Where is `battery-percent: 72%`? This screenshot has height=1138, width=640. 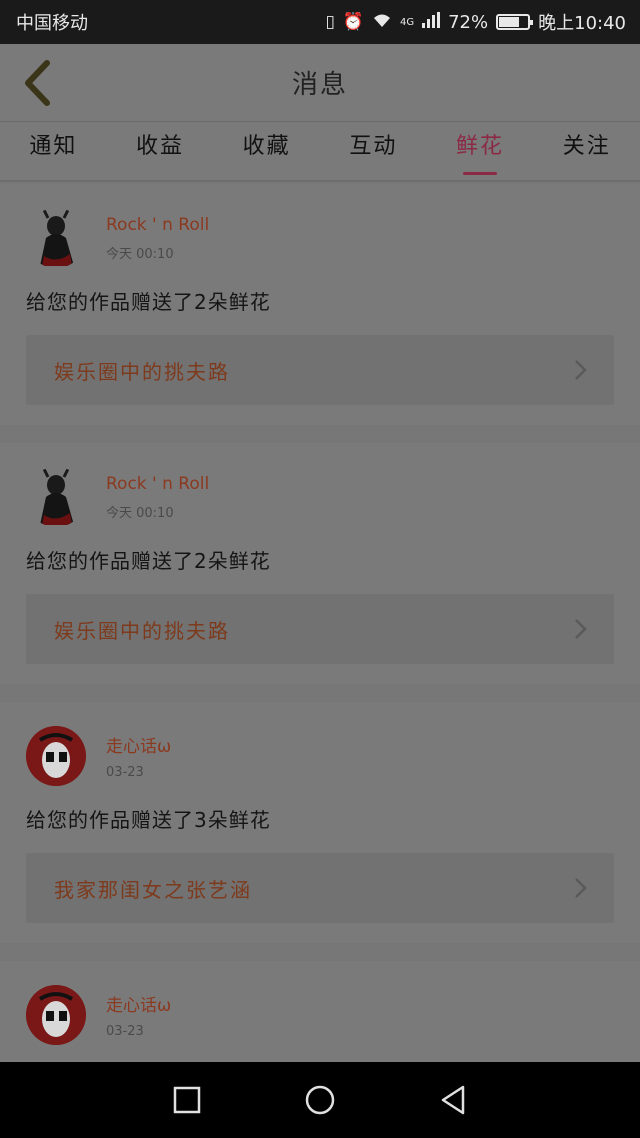
battery-percent: 72% is located at coordinates (468, 22).